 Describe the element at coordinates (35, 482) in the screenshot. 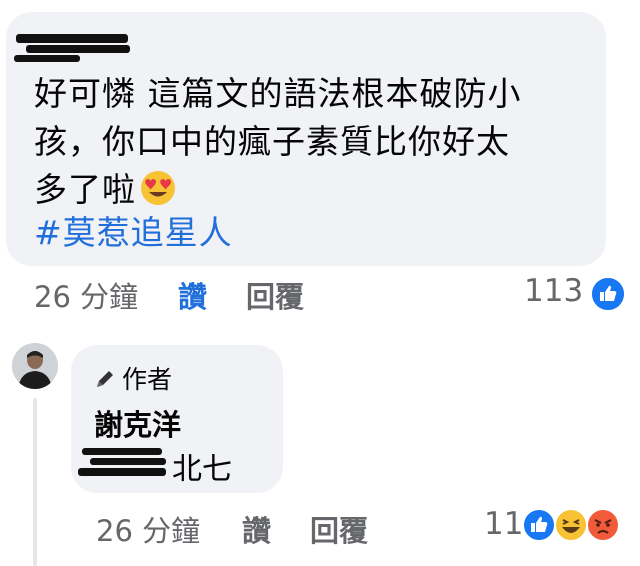

I see `thread-line` at that location.